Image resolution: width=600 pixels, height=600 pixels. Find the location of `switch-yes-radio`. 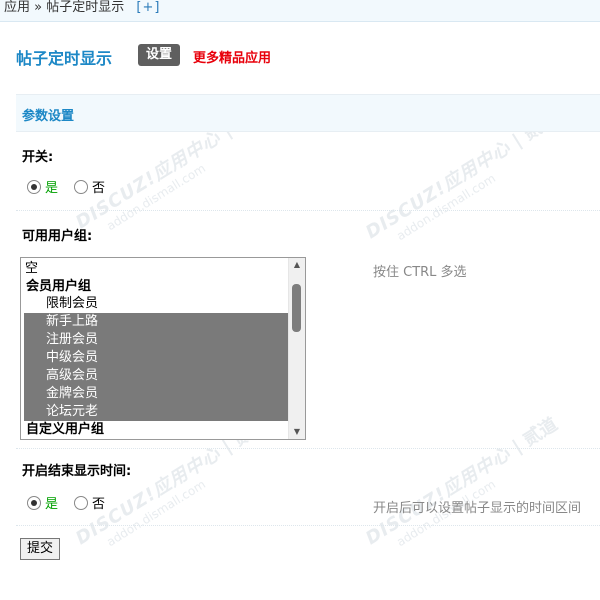

switch-yes-radio is located at coordinates (34, 187).